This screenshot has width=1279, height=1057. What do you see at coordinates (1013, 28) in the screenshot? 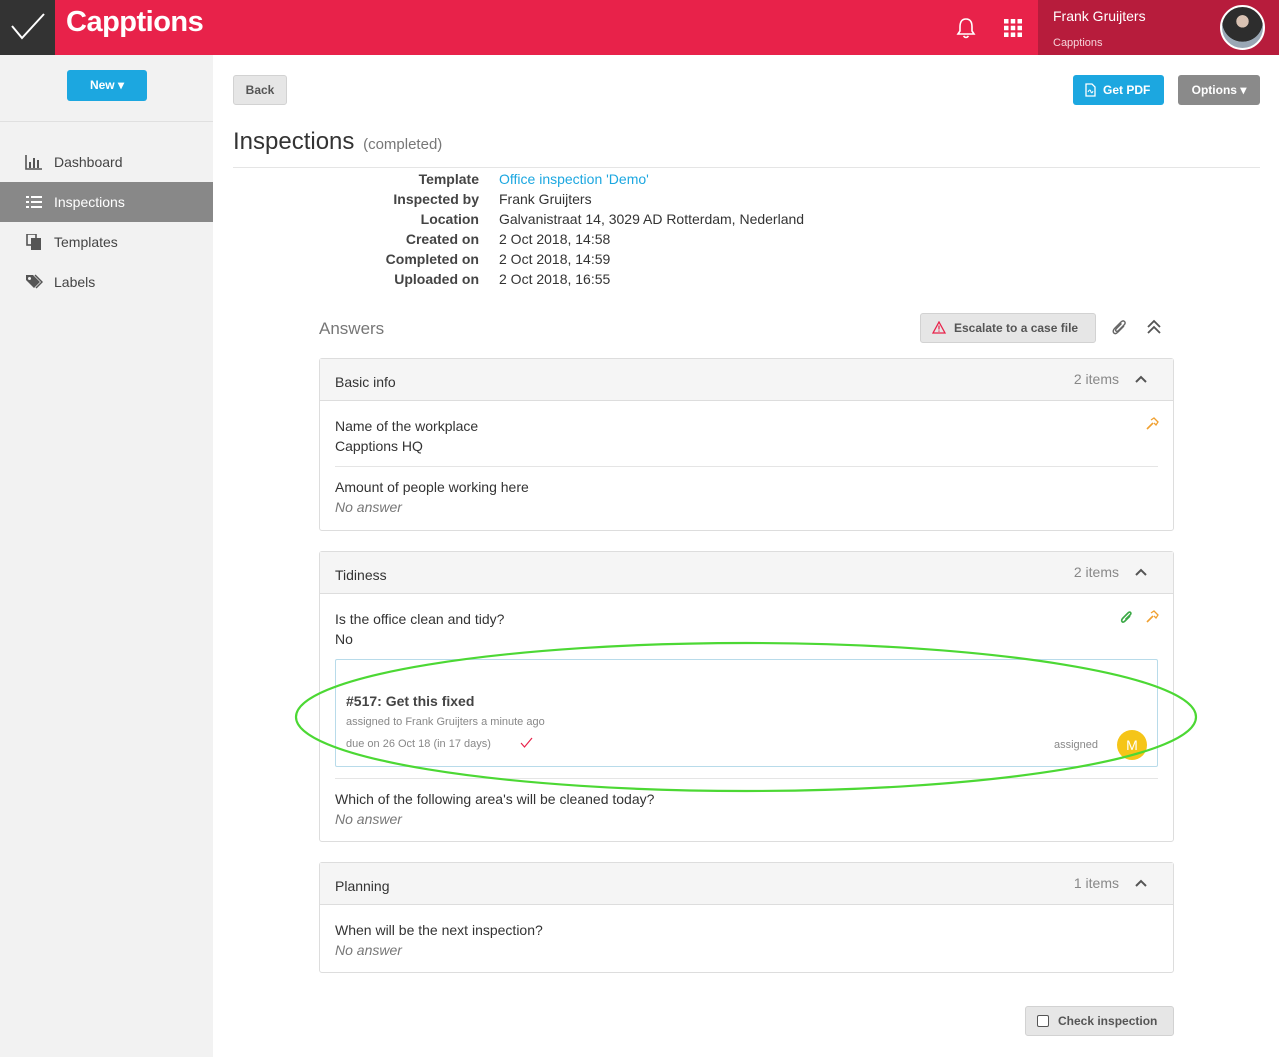
I see `apps-grid-icon` at bounding box center [1013, 28].